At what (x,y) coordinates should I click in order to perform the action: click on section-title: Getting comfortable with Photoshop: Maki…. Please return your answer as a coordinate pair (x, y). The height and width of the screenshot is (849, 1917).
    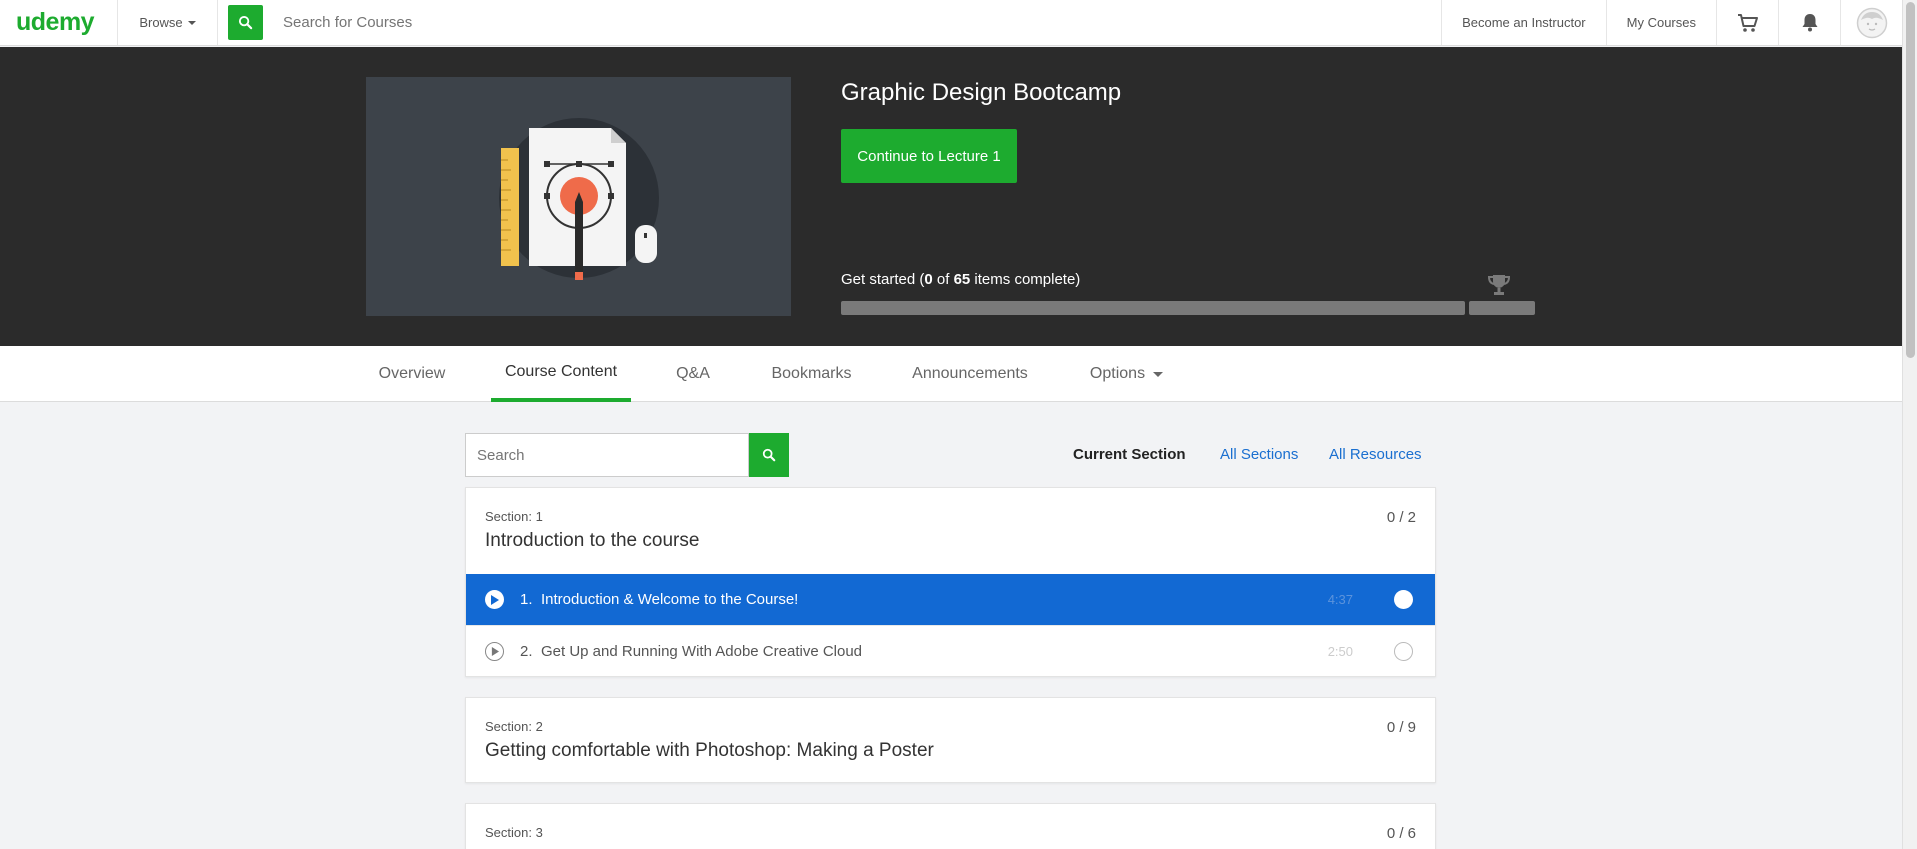
    Looking at the image, I should click on (709, 751).